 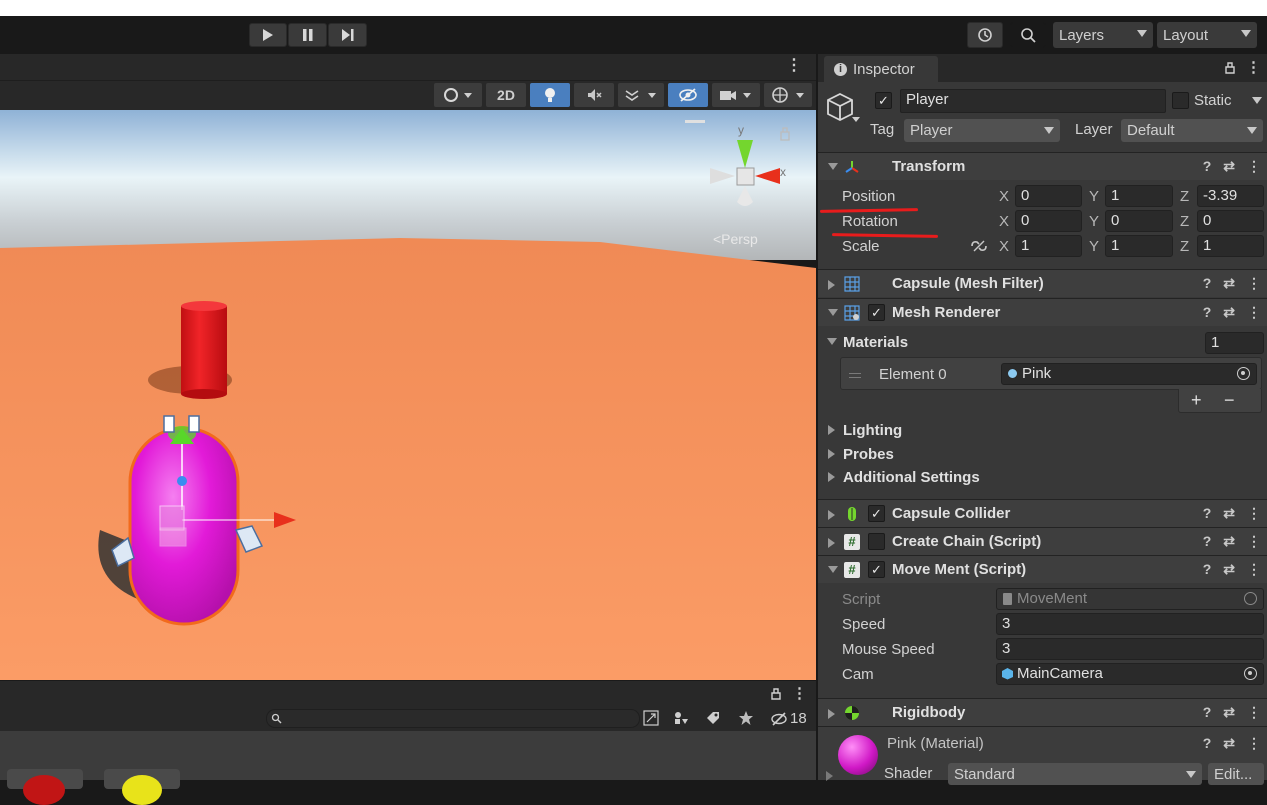 What do you see at coordinates (1094, 246) in the screenshot?
I see `axis-y-label: Y` at bounding box center [1094, 246].